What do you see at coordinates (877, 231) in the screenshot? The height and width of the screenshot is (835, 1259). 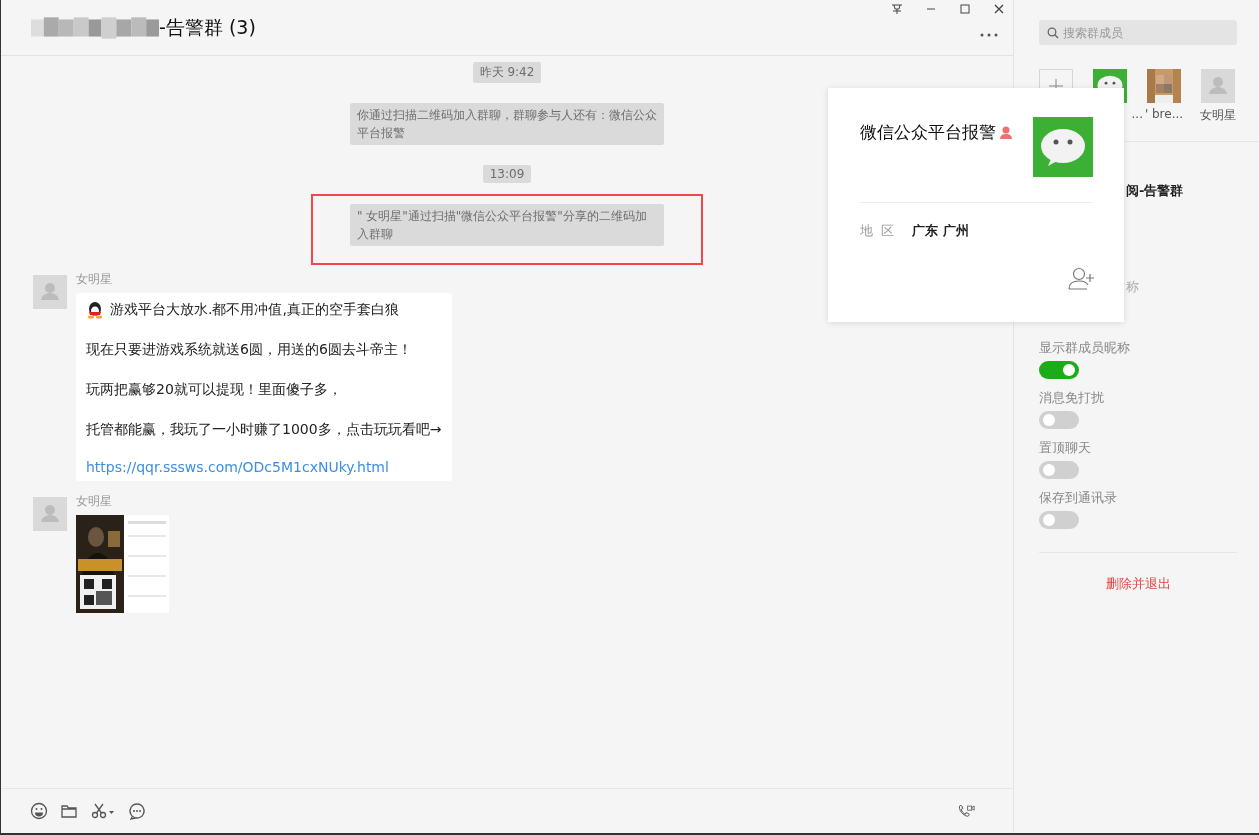 I see `region-label: 地 区` at bounding box center [877, 231].